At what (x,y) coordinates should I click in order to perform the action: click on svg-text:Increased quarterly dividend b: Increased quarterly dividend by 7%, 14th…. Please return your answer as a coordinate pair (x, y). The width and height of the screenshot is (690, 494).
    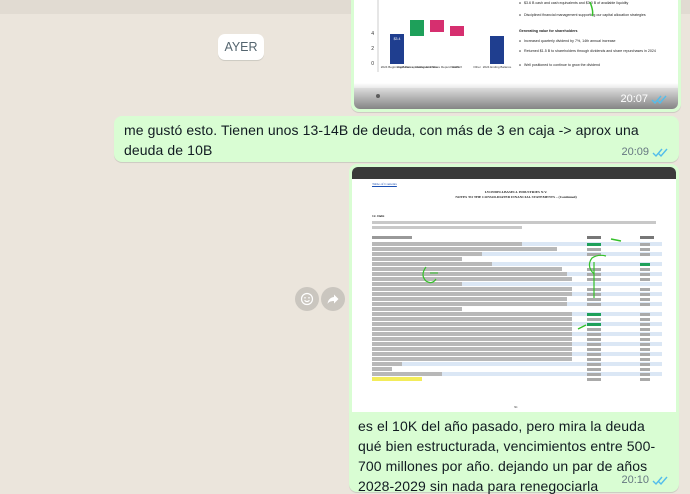
    Looking at the image, I should click on (570, 41).